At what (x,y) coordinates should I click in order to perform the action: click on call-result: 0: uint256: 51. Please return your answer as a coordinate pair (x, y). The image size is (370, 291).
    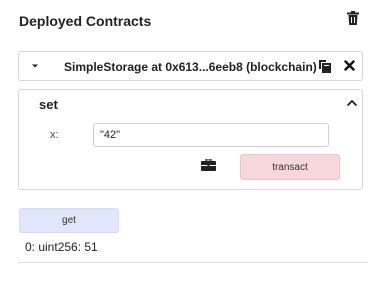
    Looking at the image, I should click on (61, 247).